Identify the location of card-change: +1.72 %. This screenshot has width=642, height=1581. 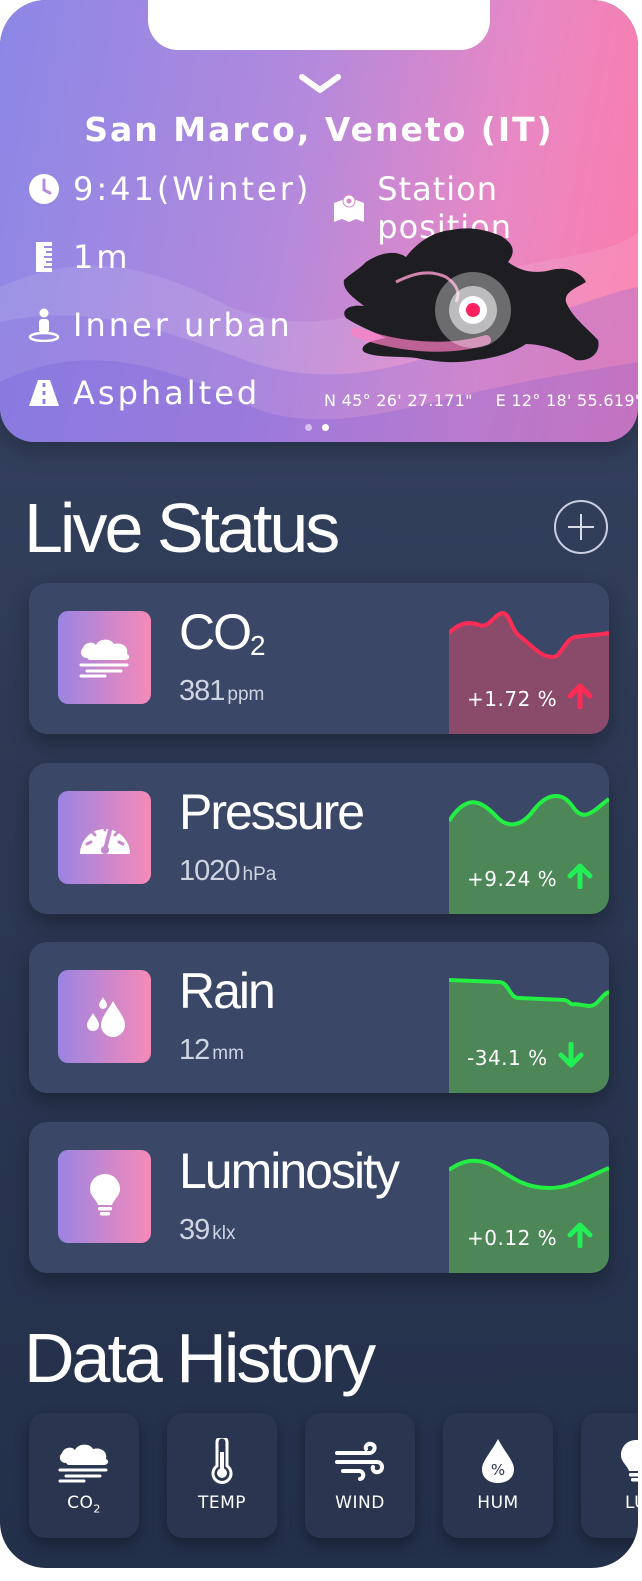
(530, 698).